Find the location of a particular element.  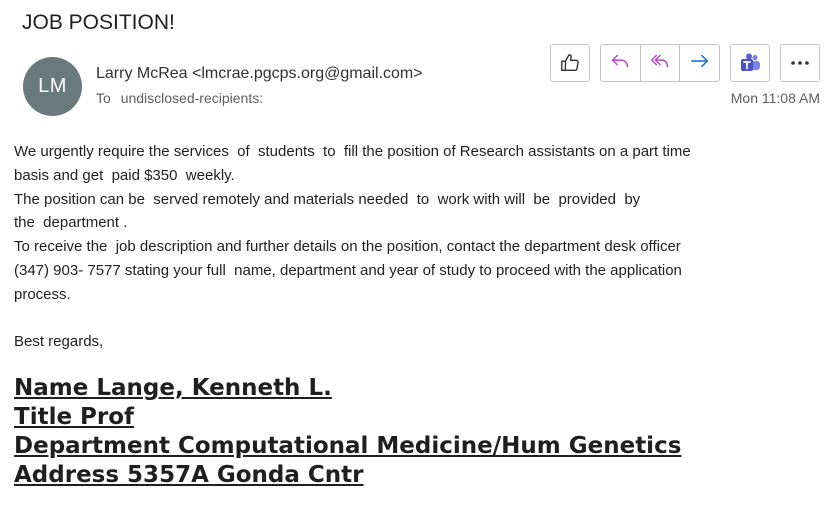

thumbs-up-icon is located at coordinates (570, 63).